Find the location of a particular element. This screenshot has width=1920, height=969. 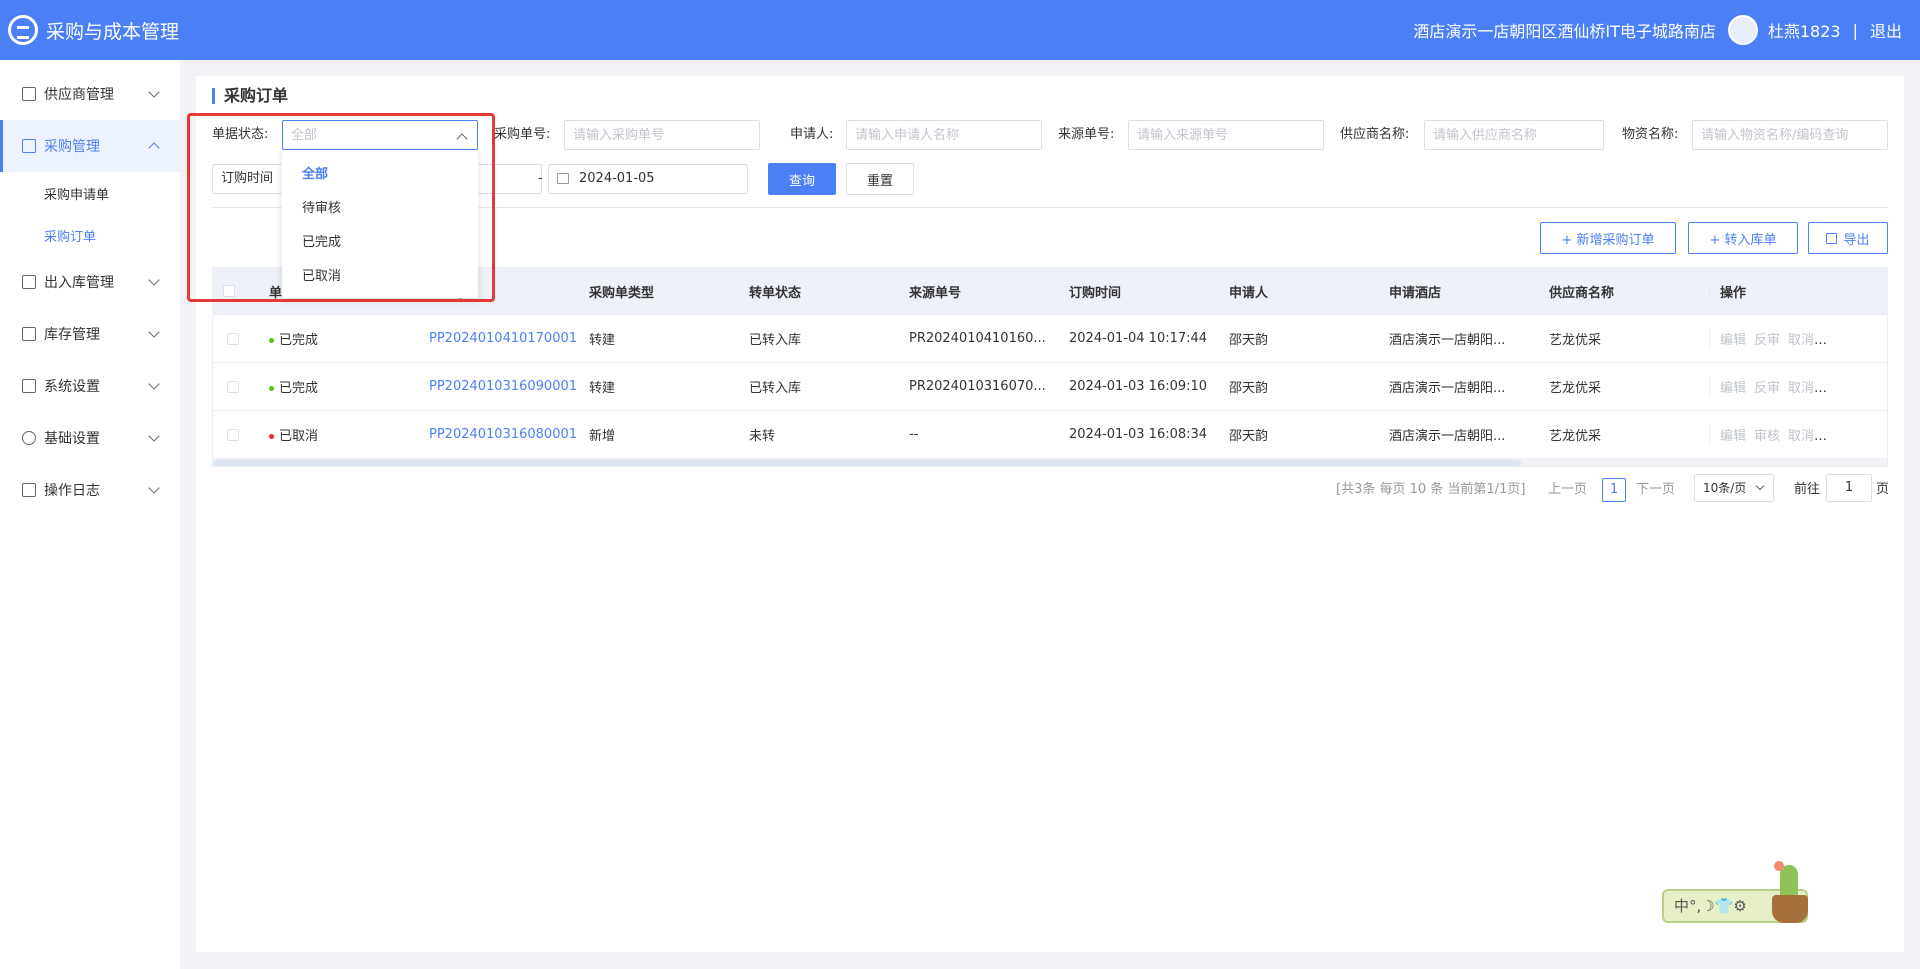

page-title: 采购订单 is located at coordinates (250, 96).